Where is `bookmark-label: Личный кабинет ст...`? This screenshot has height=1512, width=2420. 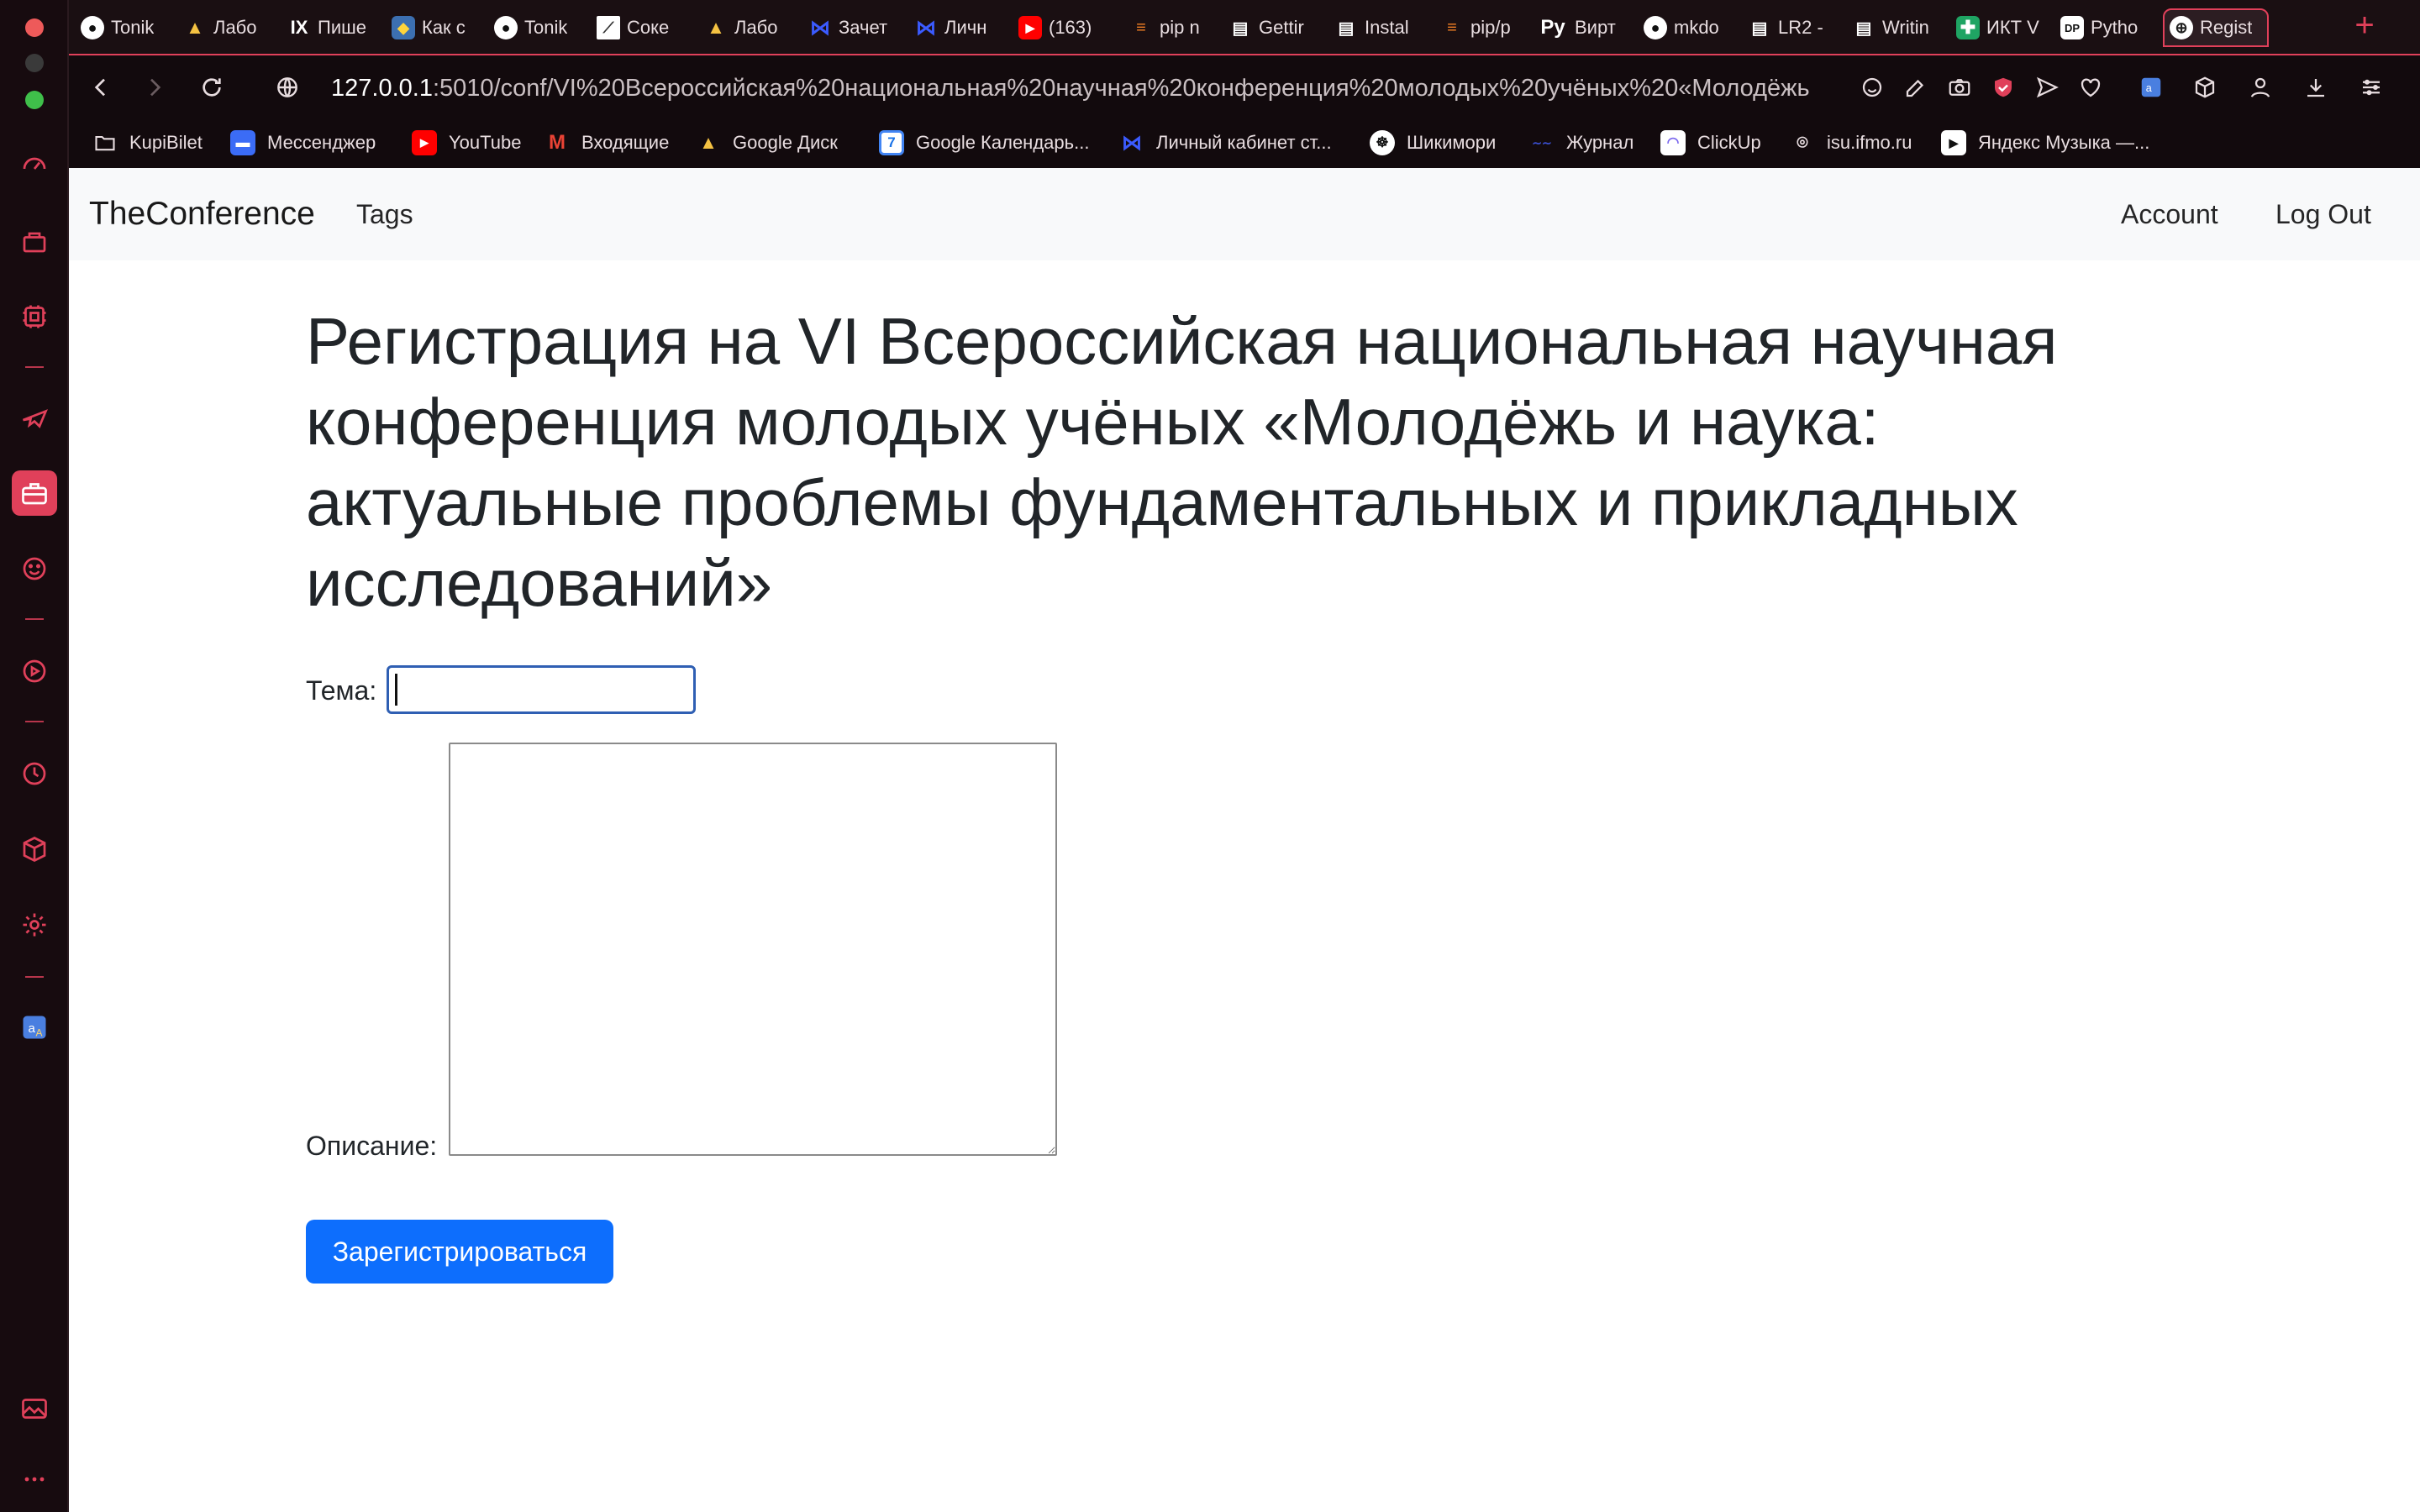 bookmark-label: Личный кабинет ст... is located at coordinates (1244, 142).